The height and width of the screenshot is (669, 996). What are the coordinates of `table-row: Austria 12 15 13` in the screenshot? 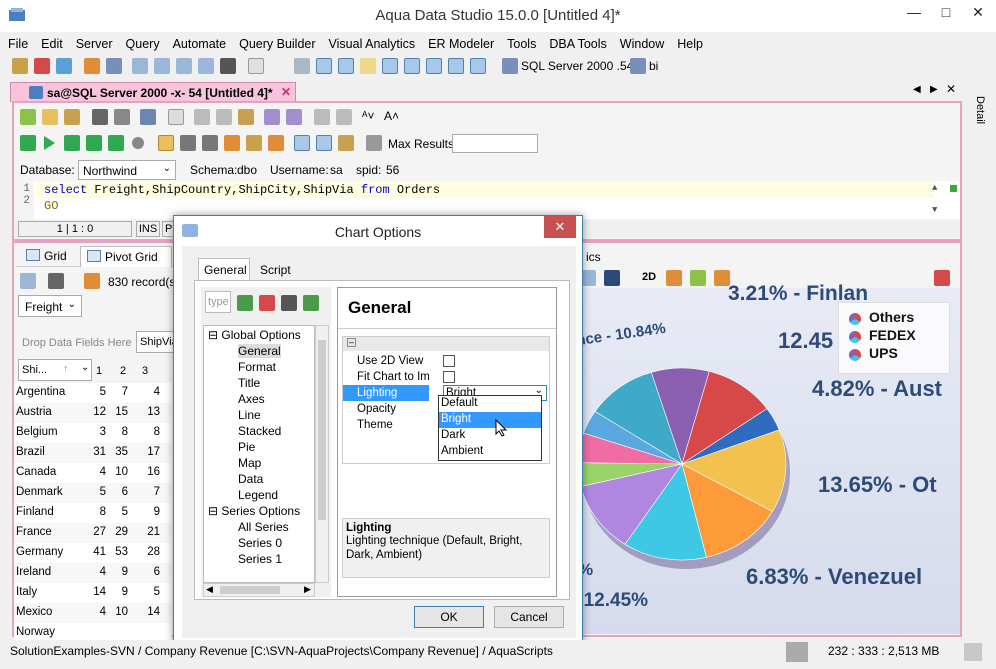 It's located at (93, 413).